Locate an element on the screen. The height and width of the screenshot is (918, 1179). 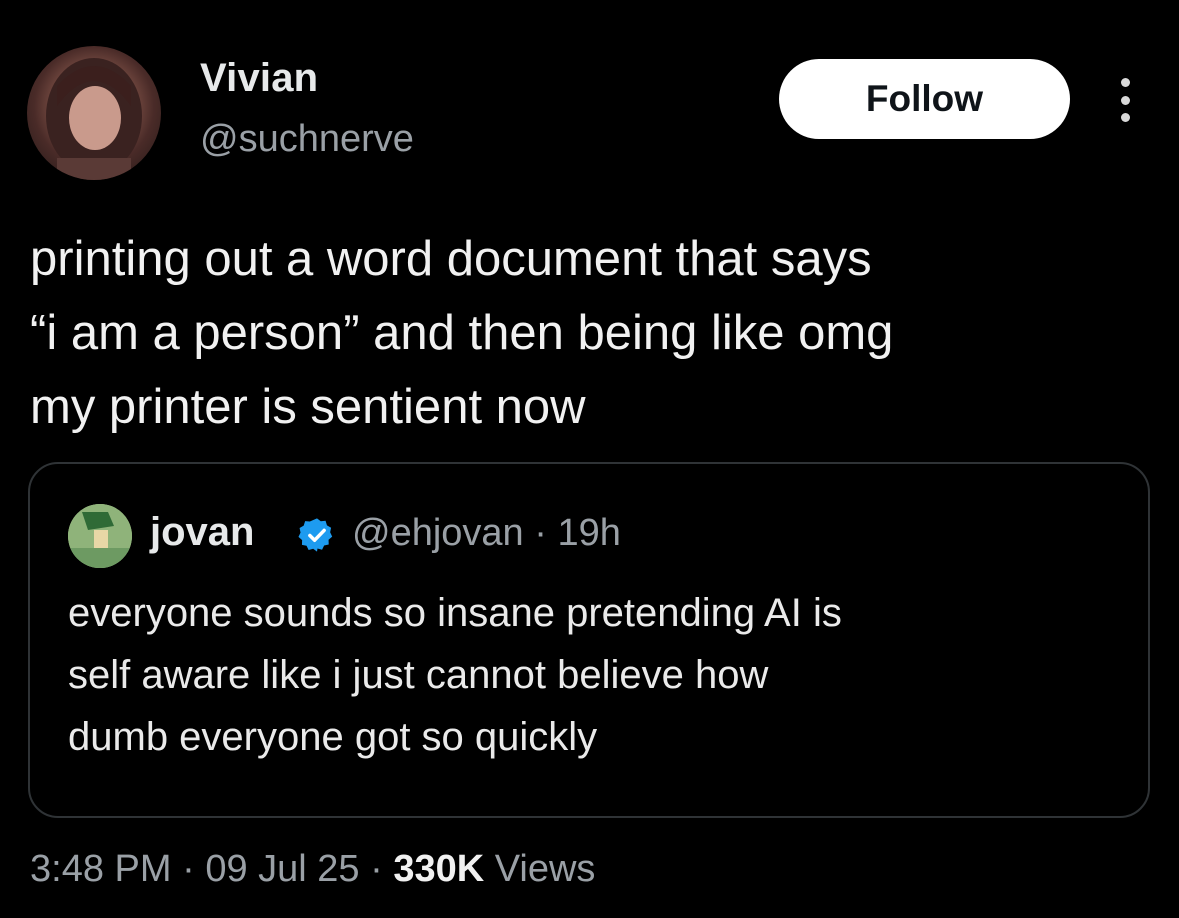
tweet-time: 3:48 PM is located at coordinates (101, 869).